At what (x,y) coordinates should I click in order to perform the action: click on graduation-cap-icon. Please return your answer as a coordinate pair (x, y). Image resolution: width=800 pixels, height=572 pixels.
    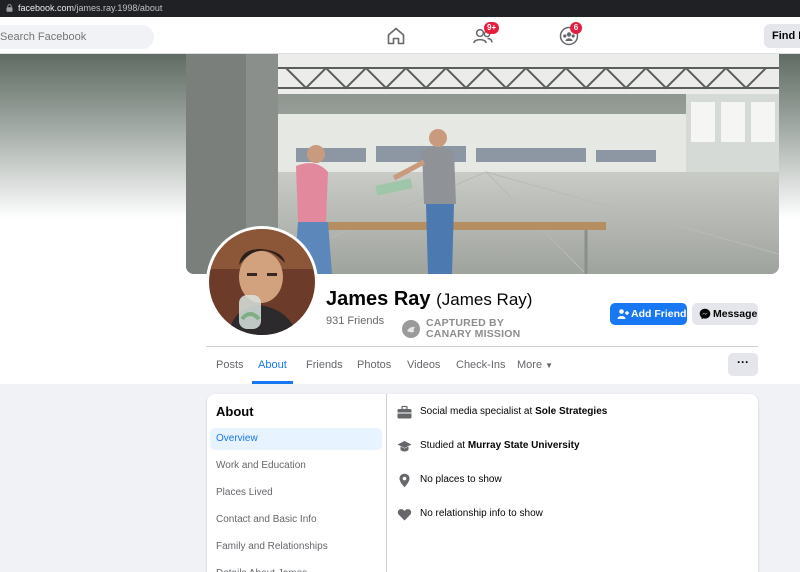
    Looking at the image, I should click on (404, 446).